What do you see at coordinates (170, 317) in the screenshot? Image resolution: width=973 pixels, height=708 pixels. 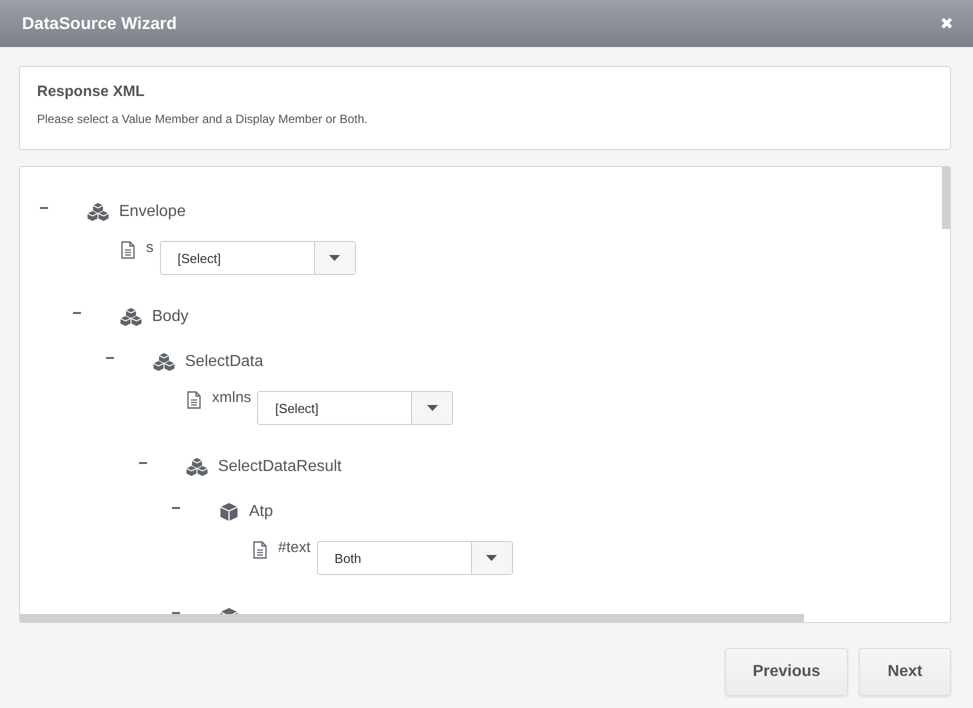 I see `node-label: Body` at bounding box center [170, 317].